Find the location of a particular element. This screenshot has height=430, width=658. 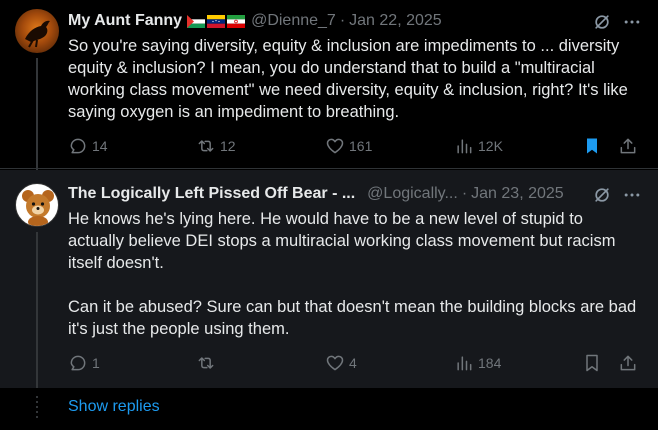

post-date: Jan 22, 2025 is located at coordinates (395, 21).